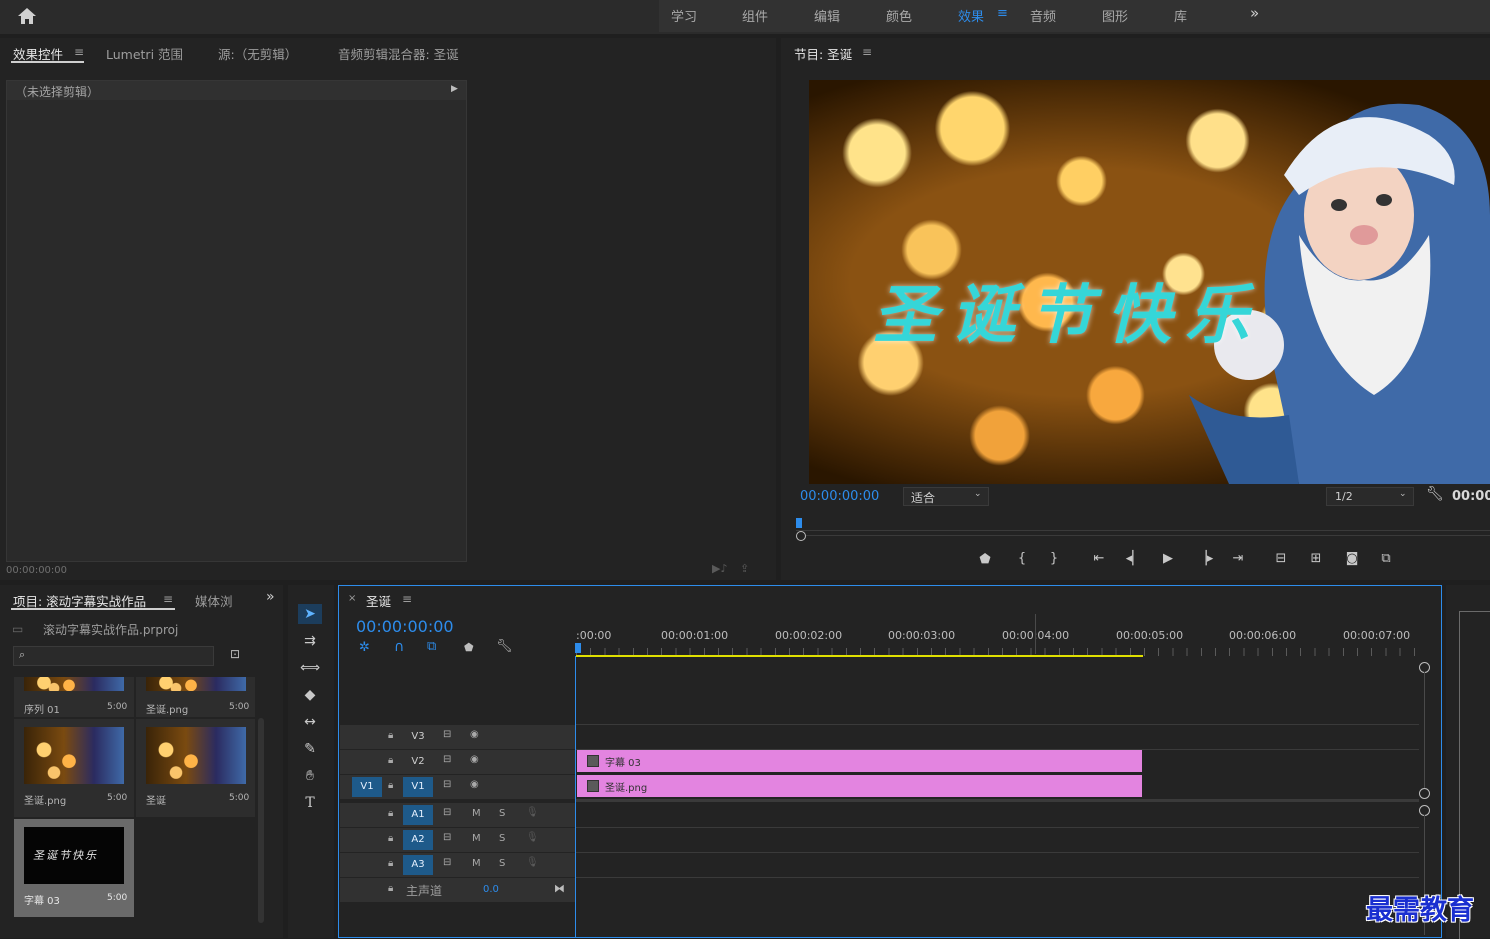 The width and height of the screenshot is (1490, 939). I want to click on track-label-a3: A3, so click(418, 865).